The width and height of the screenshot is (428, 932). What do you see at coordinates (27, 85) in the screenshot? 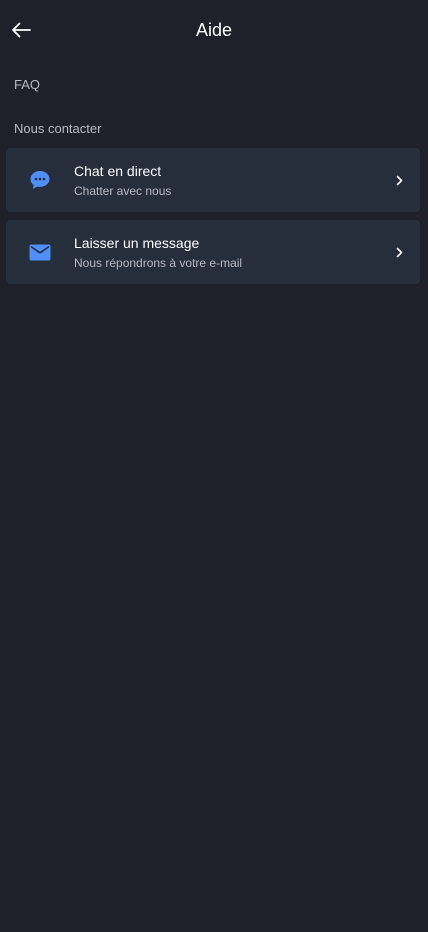
I see `faq-link: FAQ` at bounding box center [27, 85].